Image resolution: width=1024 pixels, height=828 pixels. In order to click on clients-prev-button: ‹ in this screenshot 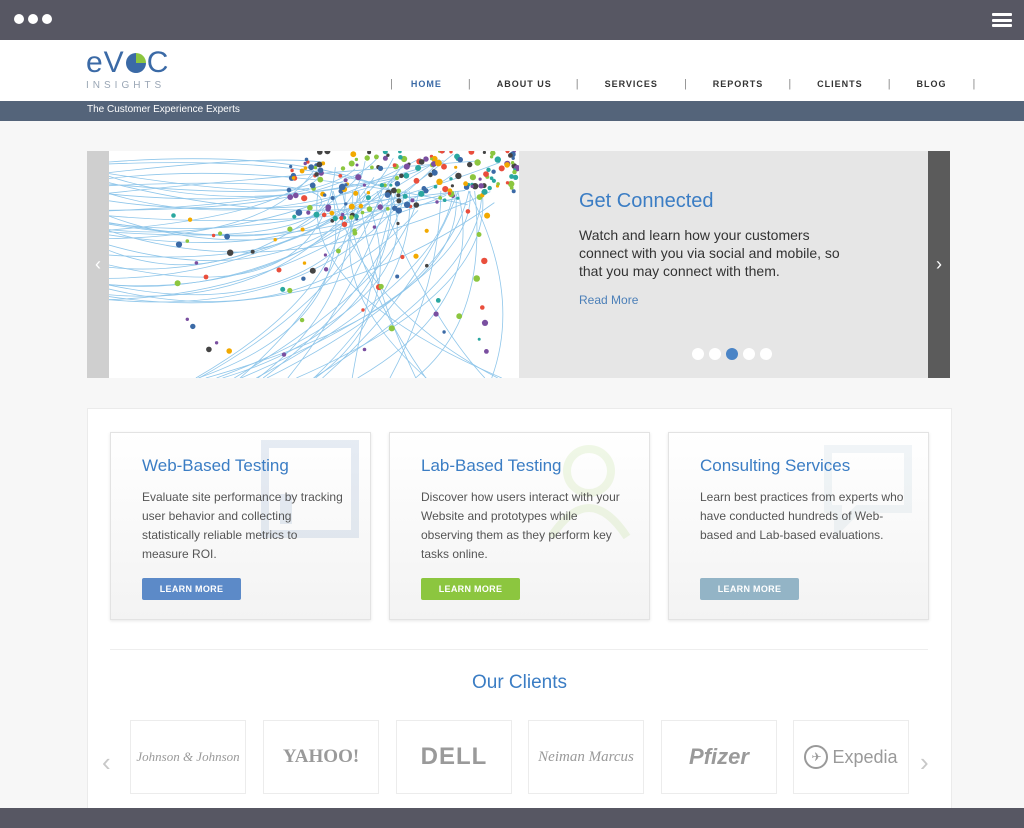, I will do `click(106, 762)`.